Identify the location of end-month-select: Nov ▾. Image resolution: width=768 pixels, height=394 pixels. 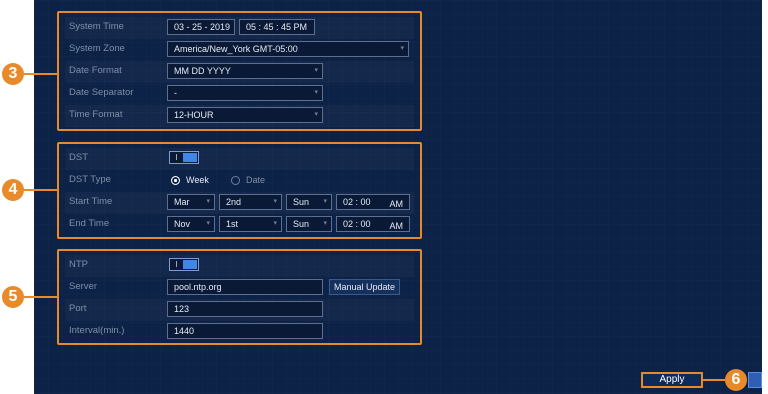
(191, 224).